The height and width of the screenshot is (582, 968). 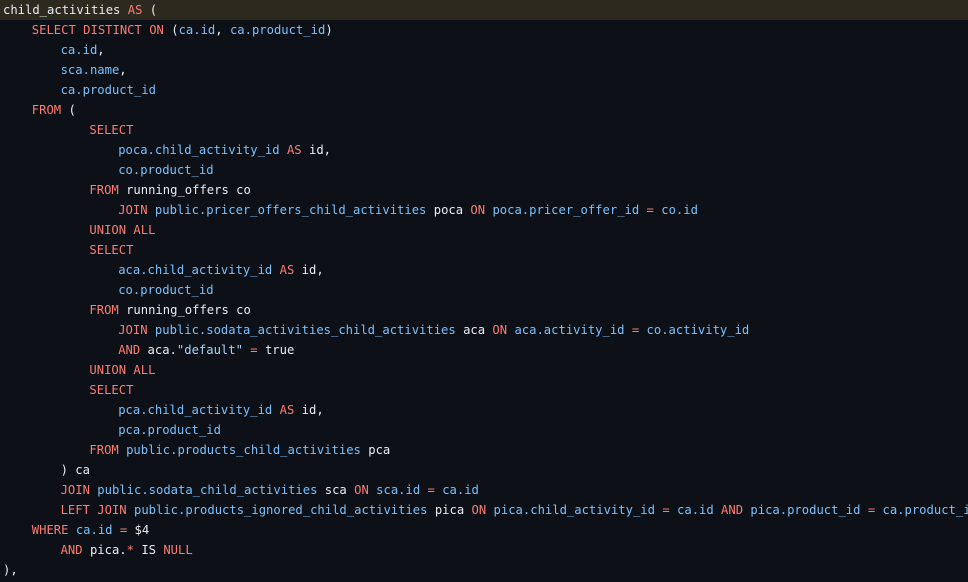 I want to click on code-line: aca.child_activity_id AS id,, so click(x=484, y=270).